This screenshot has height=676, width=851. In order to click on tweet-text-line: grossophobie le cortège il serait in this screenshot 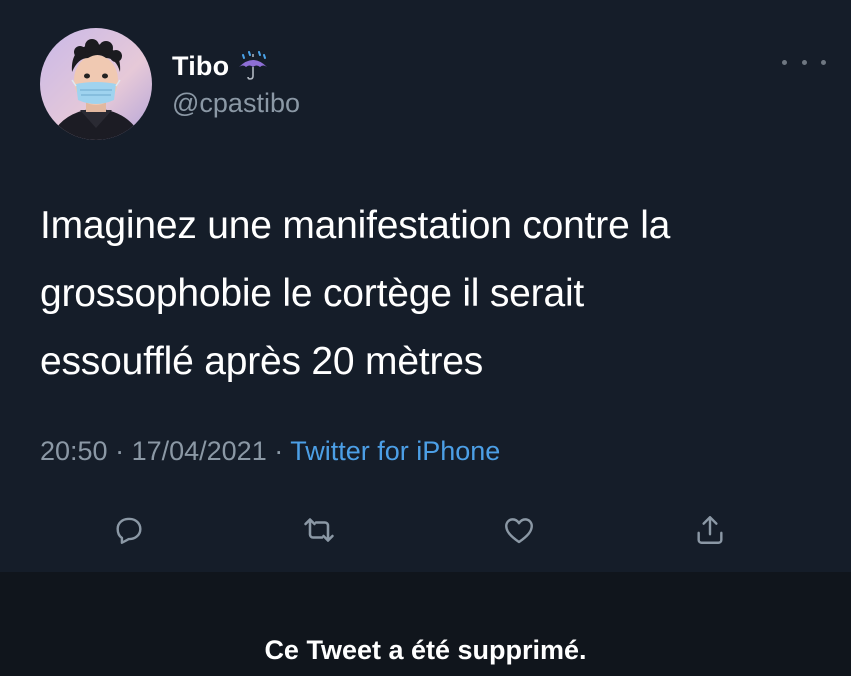, I will do `click(312, 293)`.